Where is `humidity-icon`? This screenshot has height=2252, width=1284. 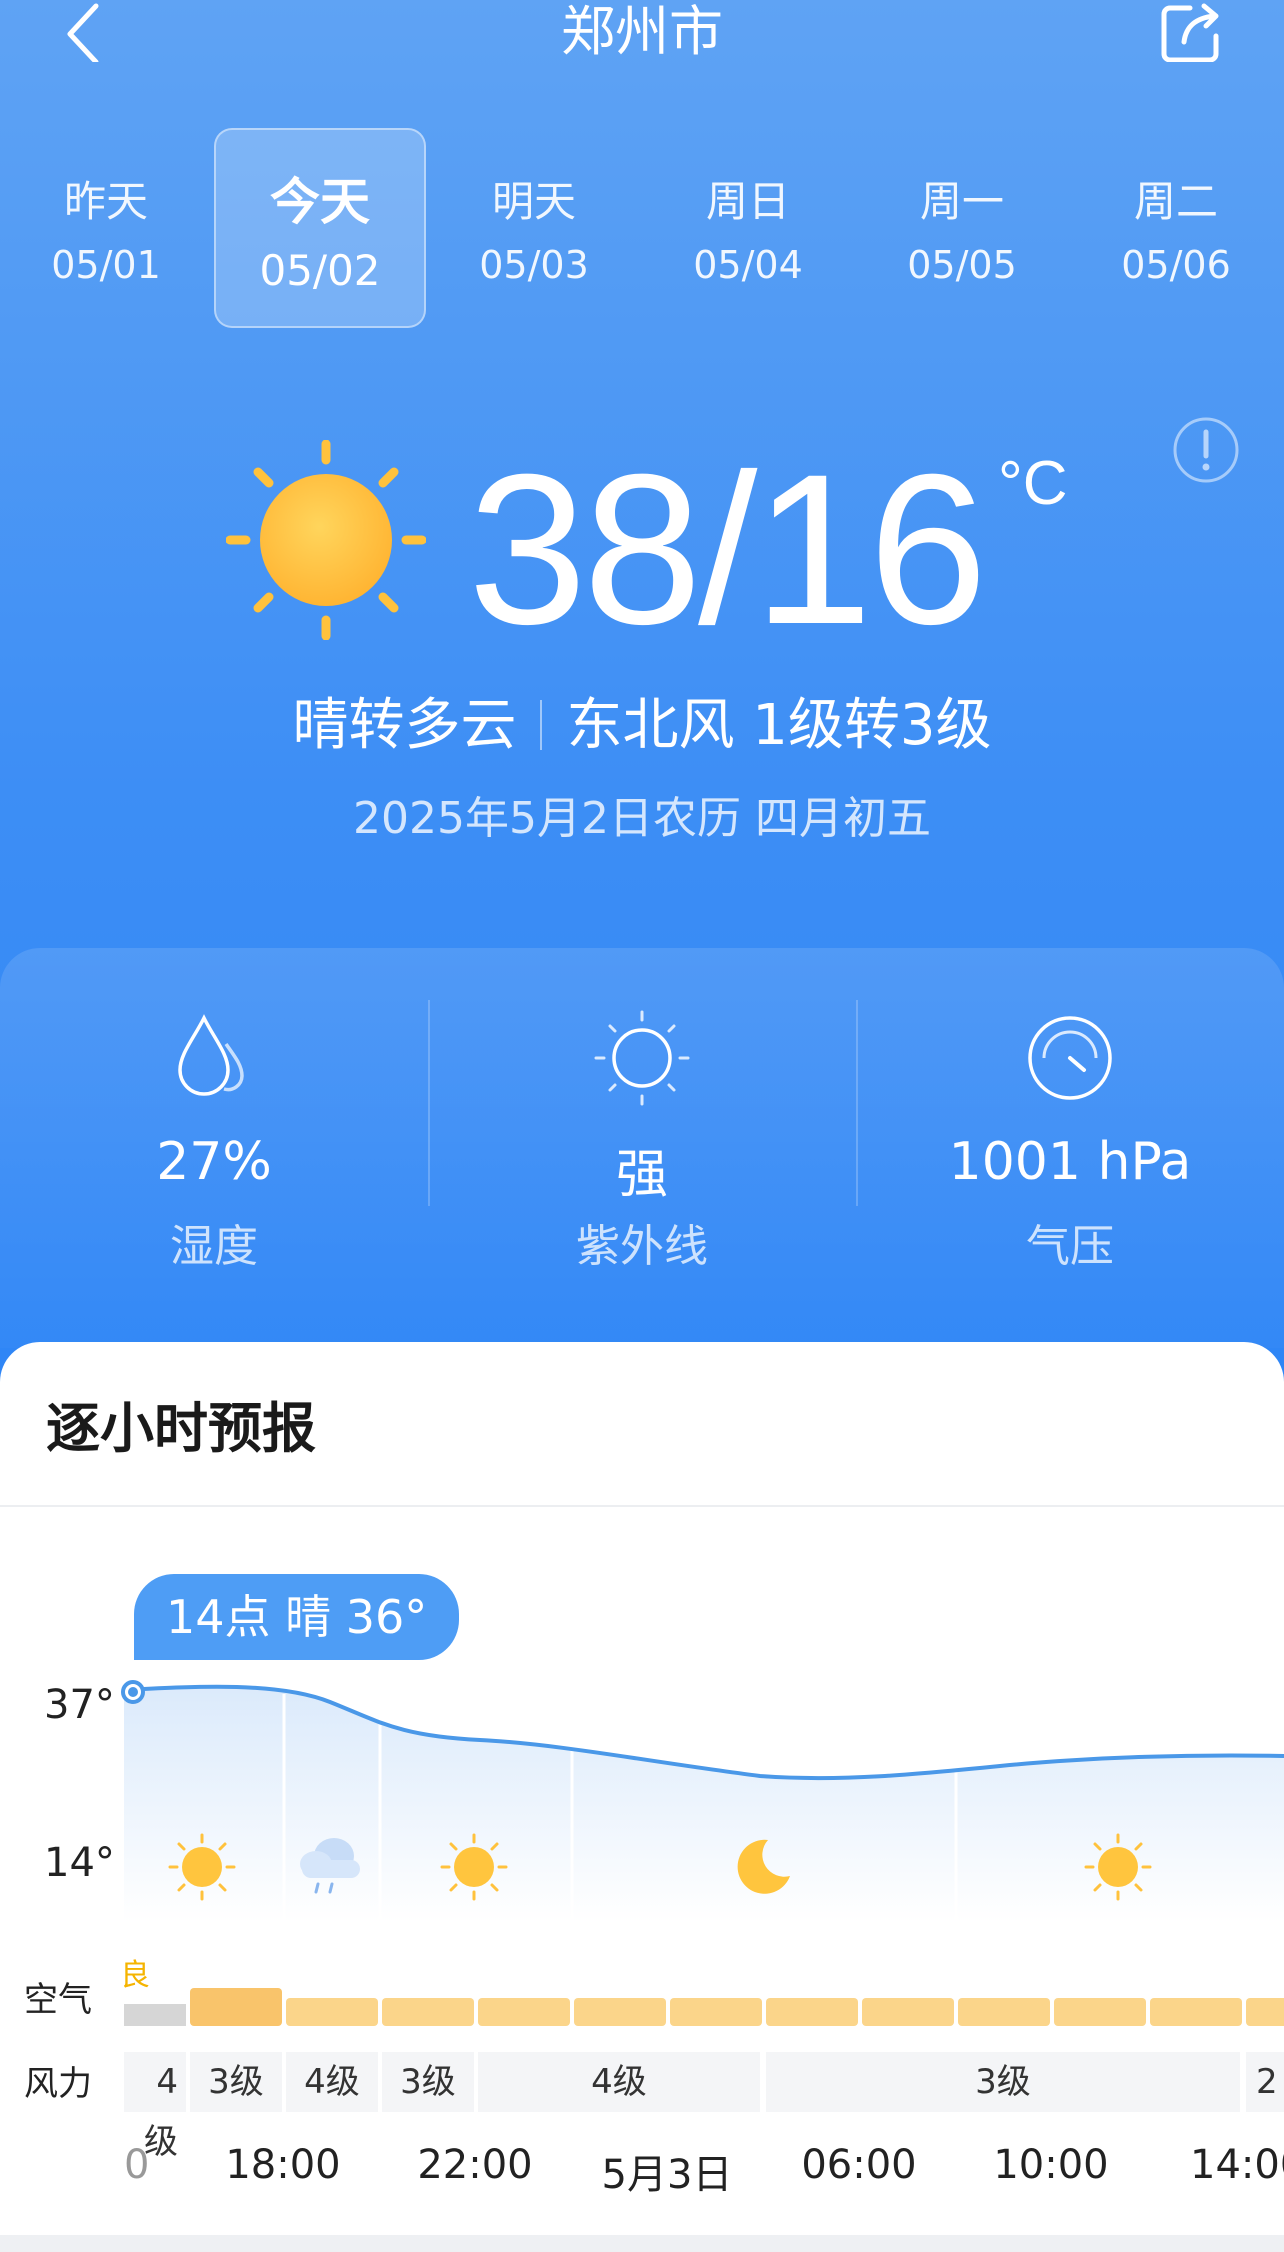 humidity-icon is located at coordinates (211, 1055).